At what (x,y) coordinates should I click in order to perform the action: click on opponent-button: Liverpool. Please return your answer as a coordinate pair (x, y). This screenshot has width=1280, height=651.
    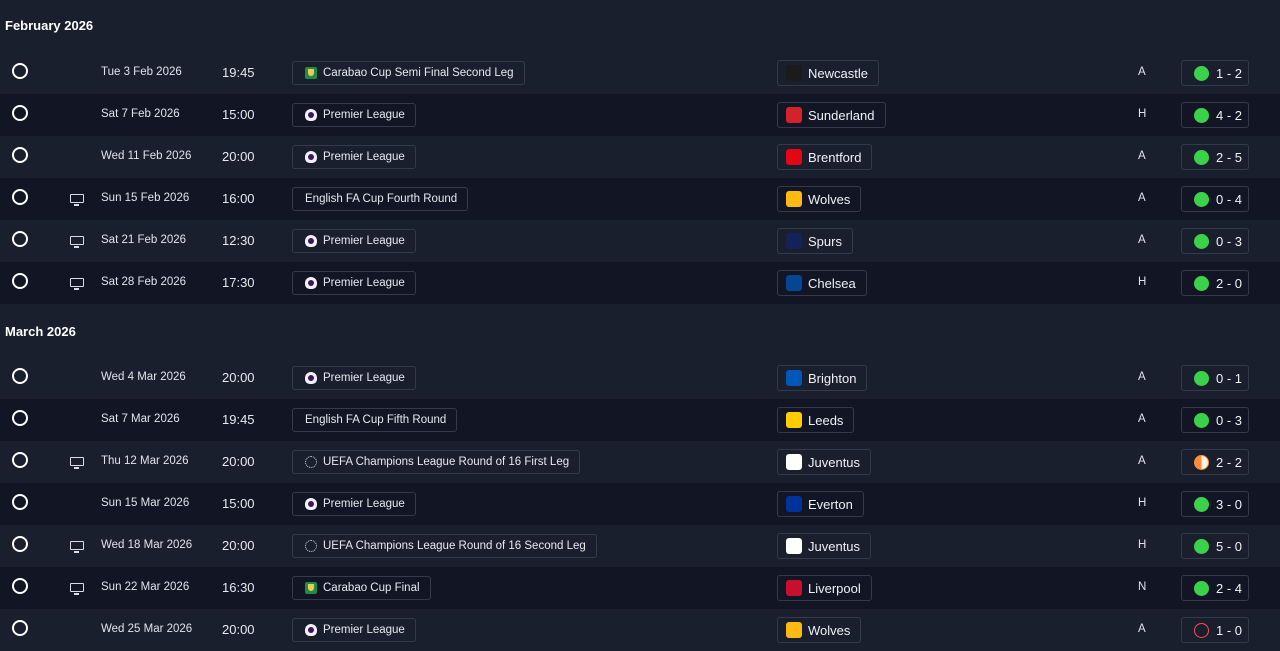
    Looking at the image, I should click on (824, 588).